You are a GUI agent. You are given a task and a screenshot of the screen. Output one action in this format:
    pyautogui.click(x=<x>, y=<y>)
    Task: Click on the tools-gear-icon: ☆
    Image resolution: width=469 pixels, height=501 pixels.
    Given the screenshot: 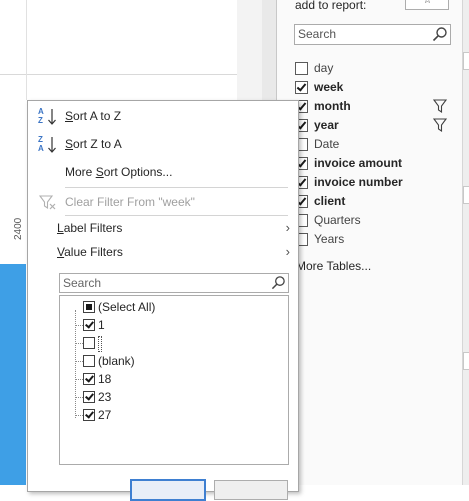 What is the action you would take?
    pyautogui.click(x=427, y=3)
    